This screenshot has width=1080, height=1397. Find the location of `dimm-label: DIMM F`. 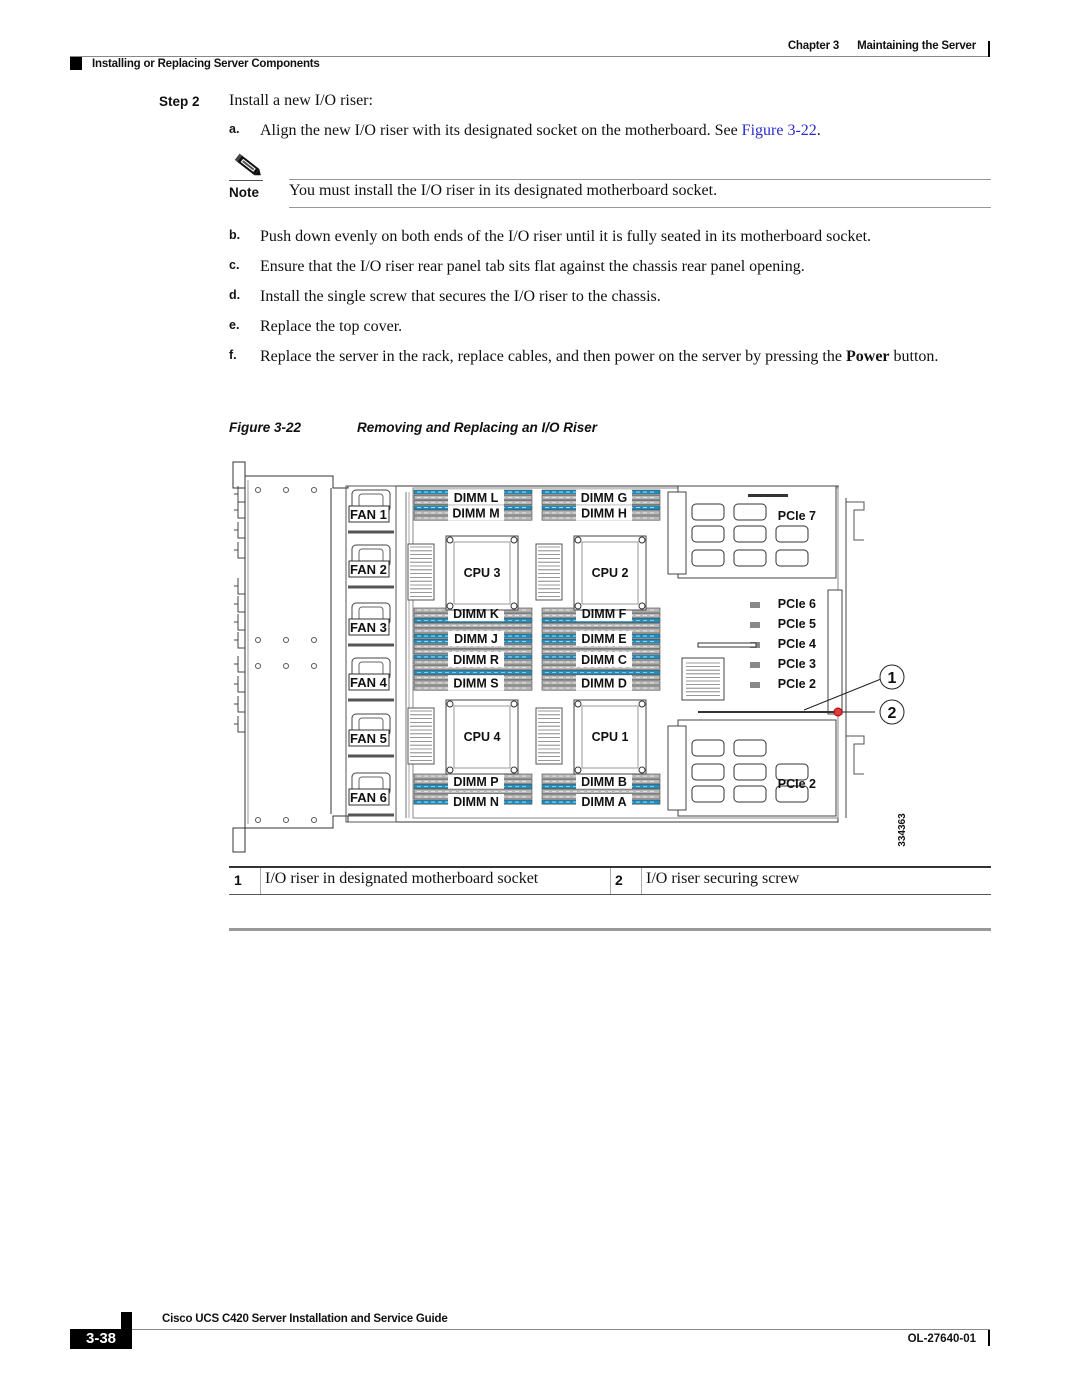

dimm-label: DIMM F is located at coordinates (604, 614).